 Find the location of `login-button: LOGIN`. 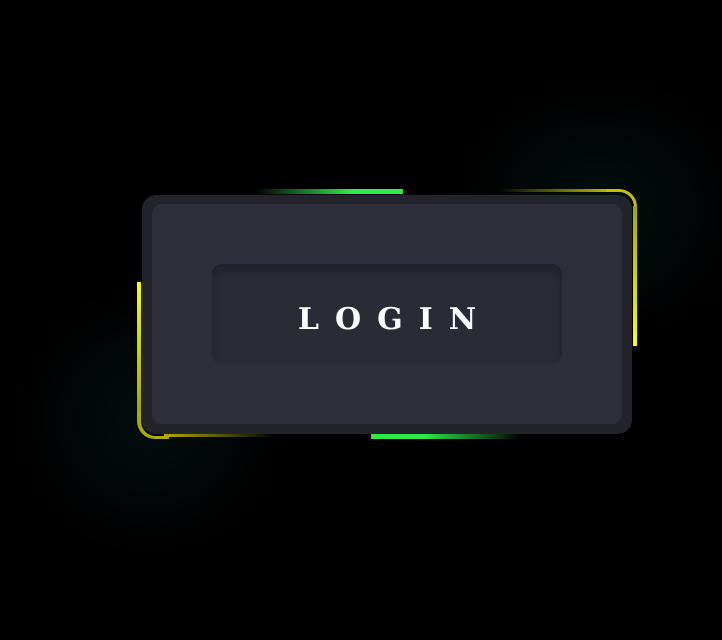

login-button: LOGIN is located at coordinates (387, 314).